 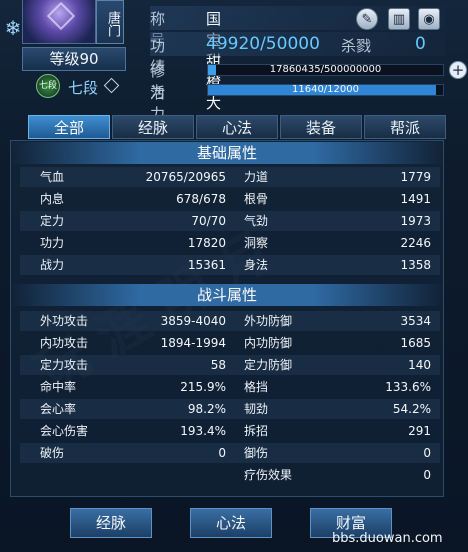 What do you see at coordinates (415, 265) in the screenshot?
I see `stat-value: 1358` at bounding box center [415, 265].